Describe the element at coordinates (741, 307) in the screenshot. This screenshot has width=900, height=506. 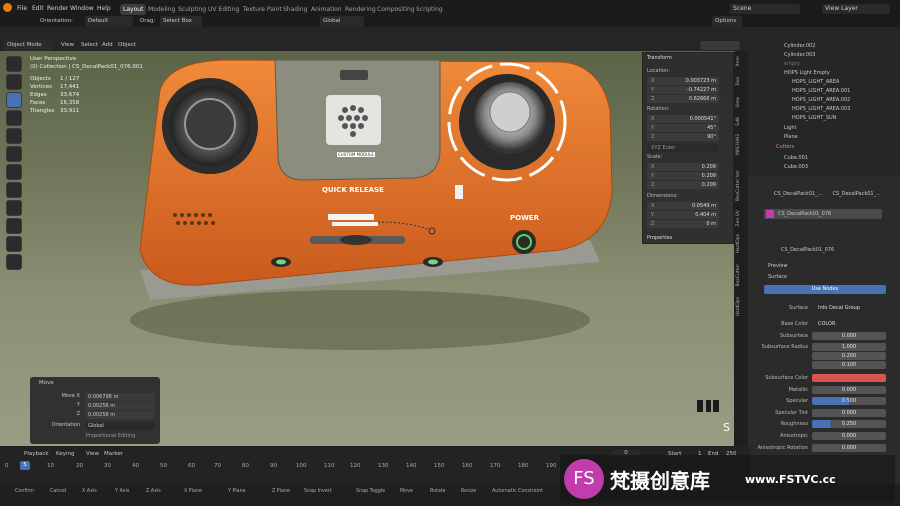
I see `tab-hardops-2: HardOps` at that location.